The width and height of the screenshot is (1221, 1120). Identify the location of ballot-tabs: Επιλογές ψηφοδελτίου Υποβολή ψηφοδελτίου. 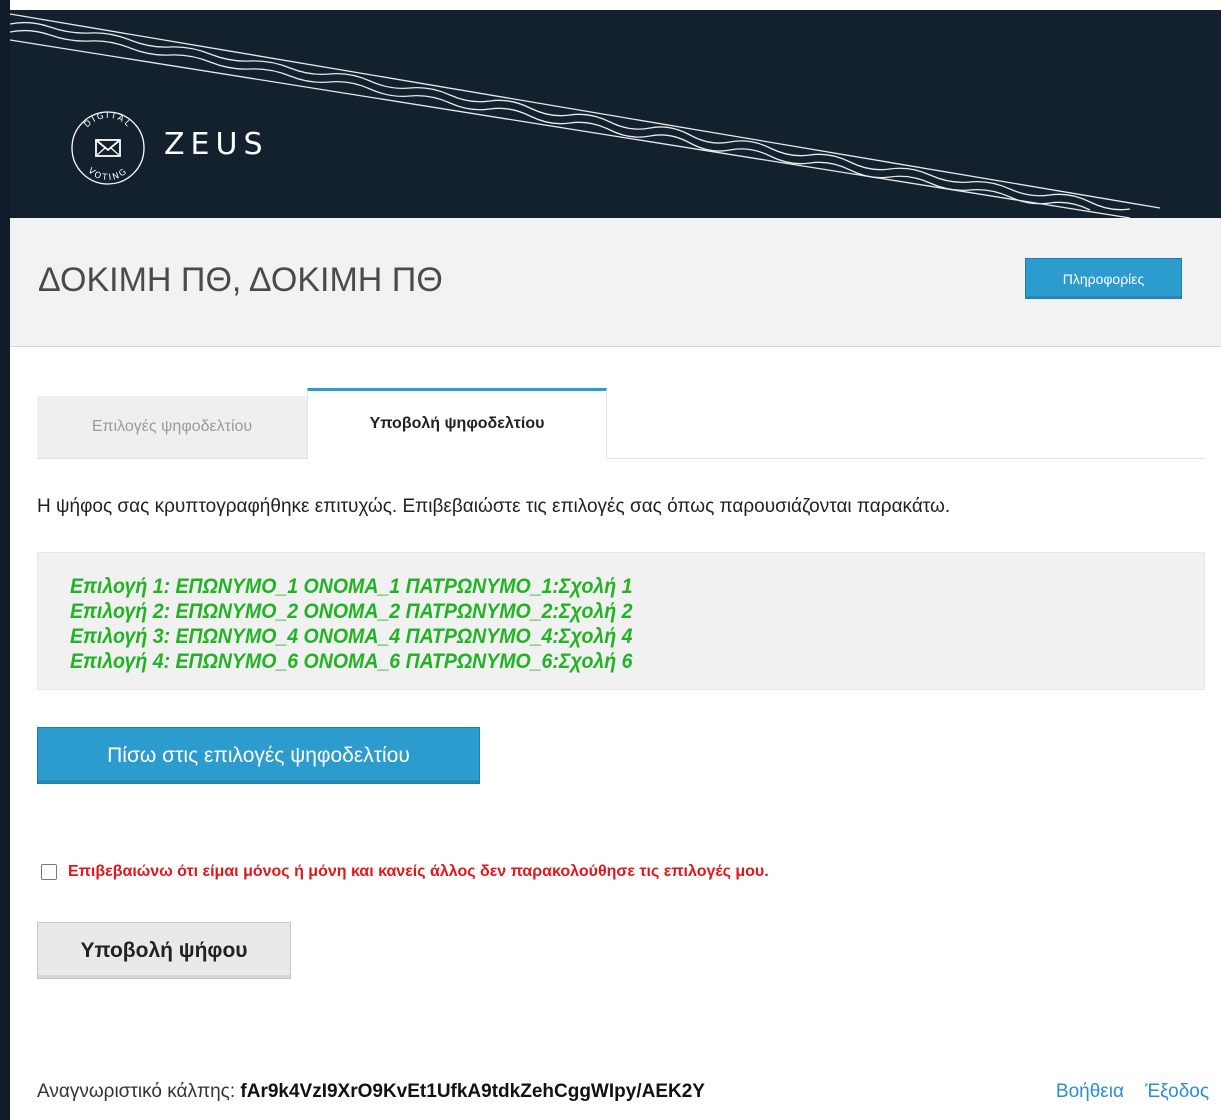
(621, 423).